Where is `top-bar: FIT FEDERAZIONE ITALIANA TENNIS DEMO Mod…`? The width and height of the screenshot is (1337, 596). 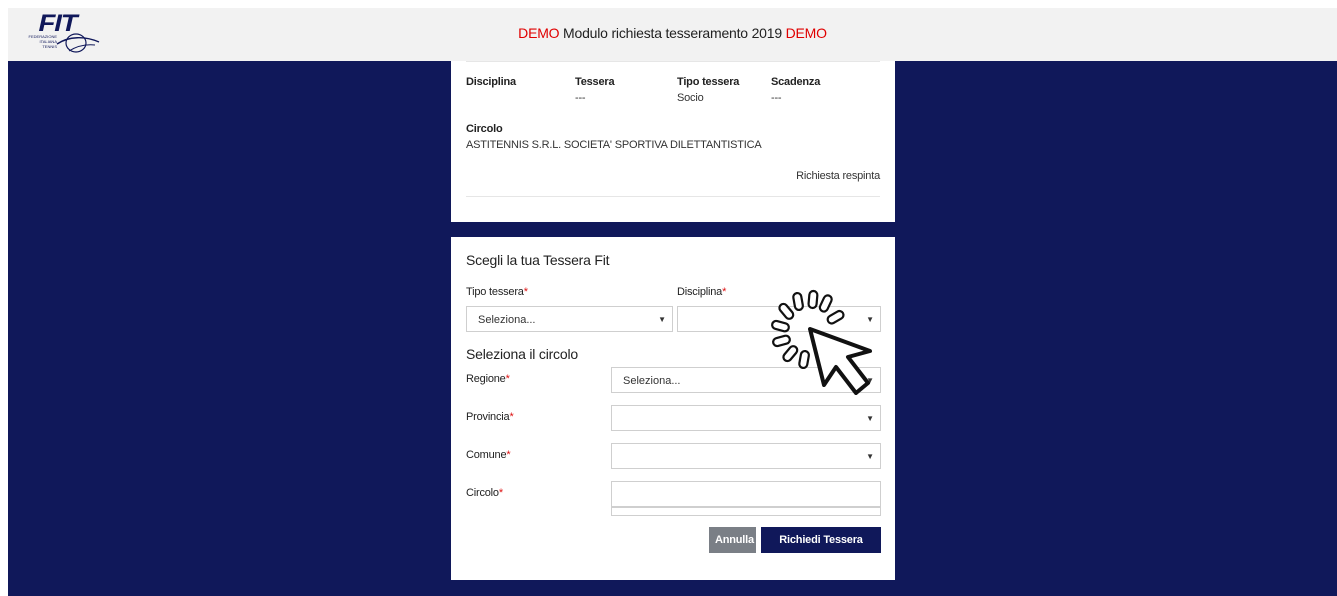 top-bar: FIT FEDERAZIONE ITALIANA TENNIS DEMO Mod… is located at coordinates (672, 34).